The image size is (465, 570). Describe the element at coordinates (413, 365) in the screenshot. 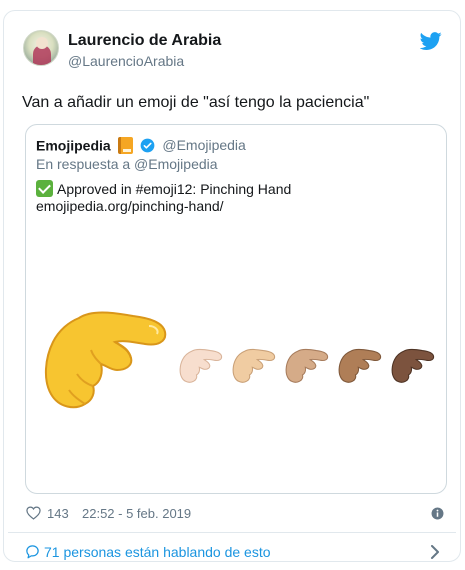

I see `pinching-hand-emoji-dark` at that location.